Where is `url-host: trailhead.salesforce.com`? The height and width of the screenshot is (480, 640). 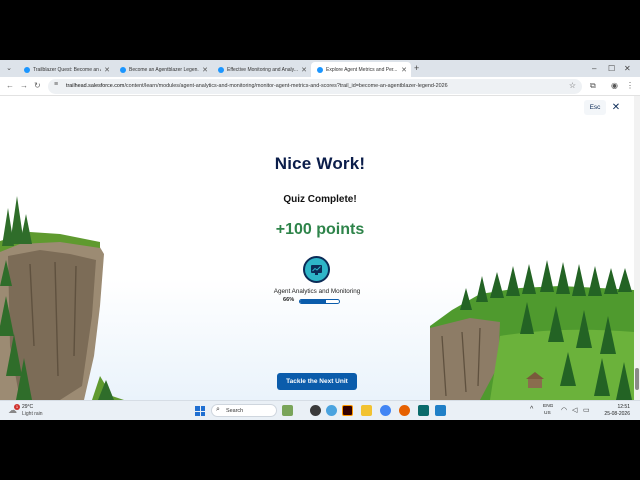
url-host: trailhead.salesforce.com is located at coordinates (95, 86).